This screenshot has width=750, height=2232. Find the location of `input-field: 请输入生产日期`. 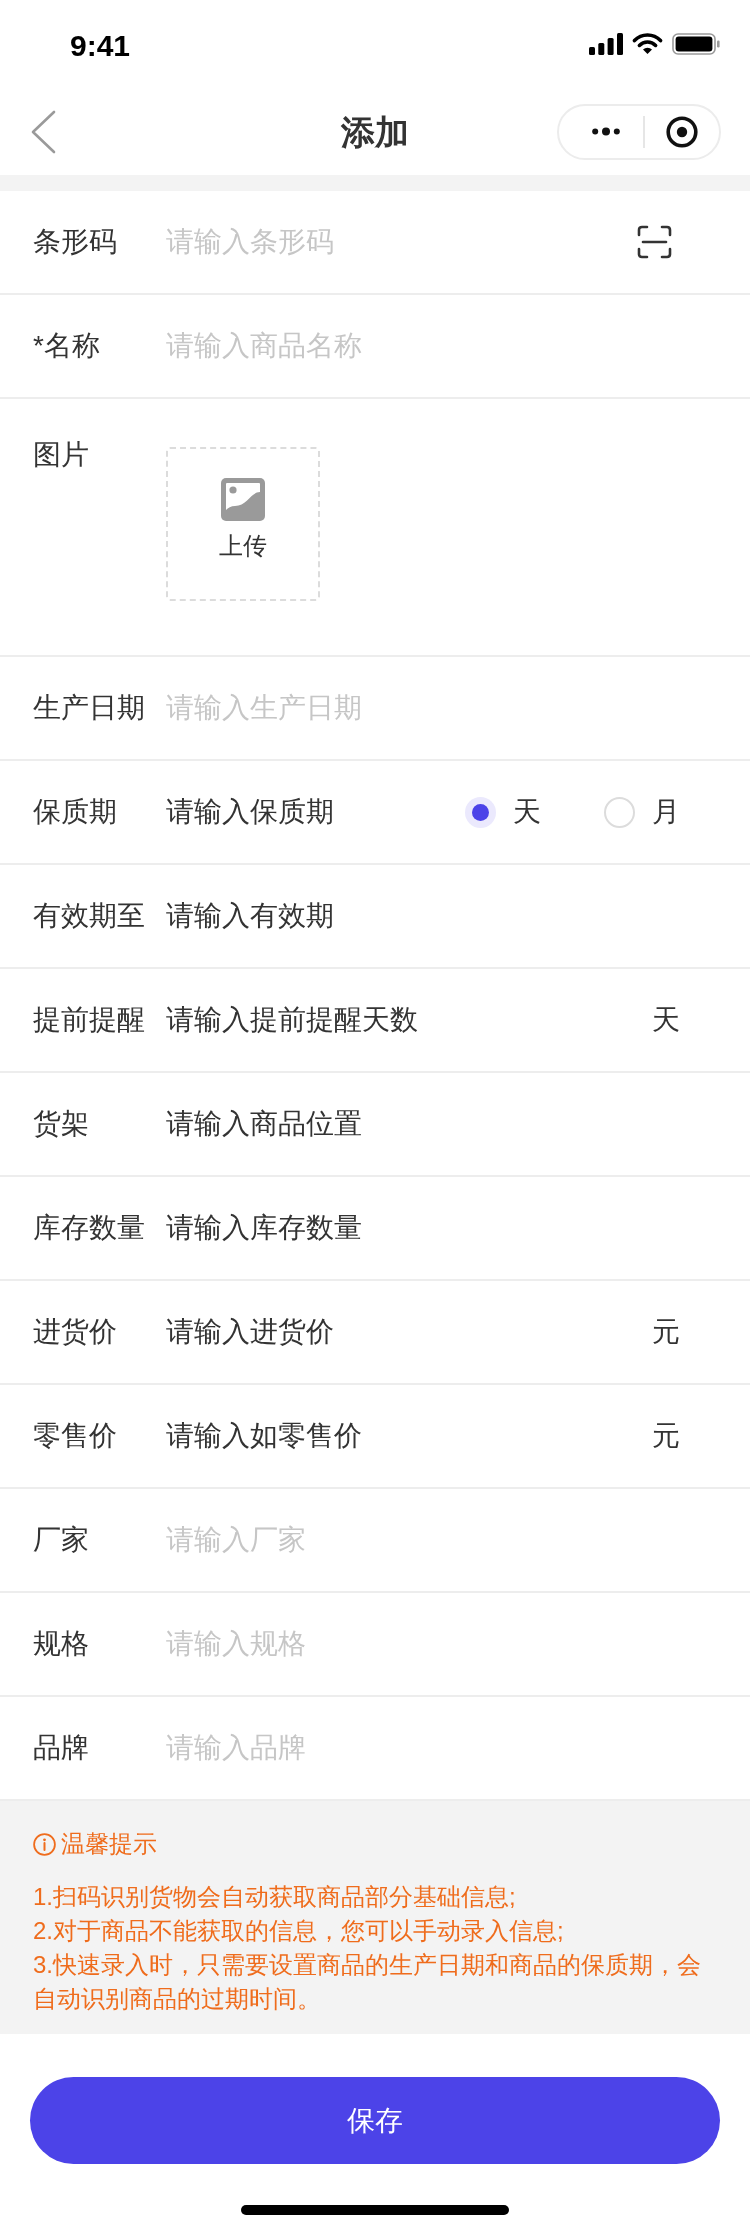

input-field: 请输入生产日期 is located at coordinates (423, 708).